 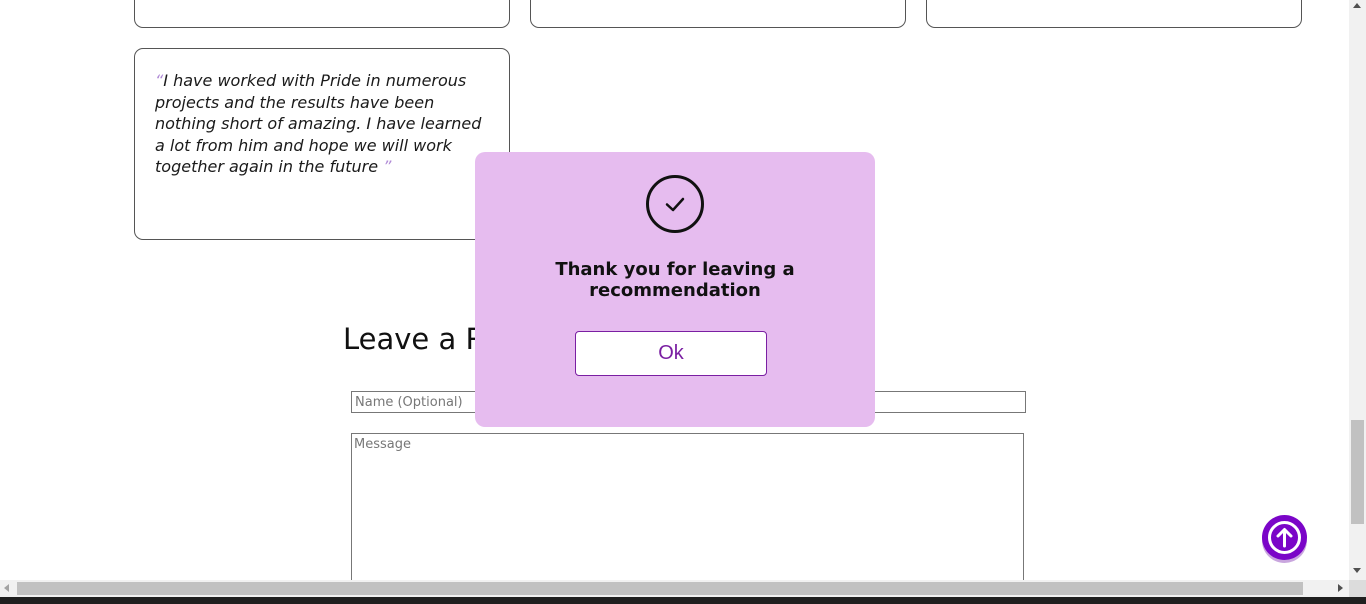 What do you see at coordinates (1357, 290) in the screenshot?
I see `vertical-scrollbar` at bounding box center [1357, 290].